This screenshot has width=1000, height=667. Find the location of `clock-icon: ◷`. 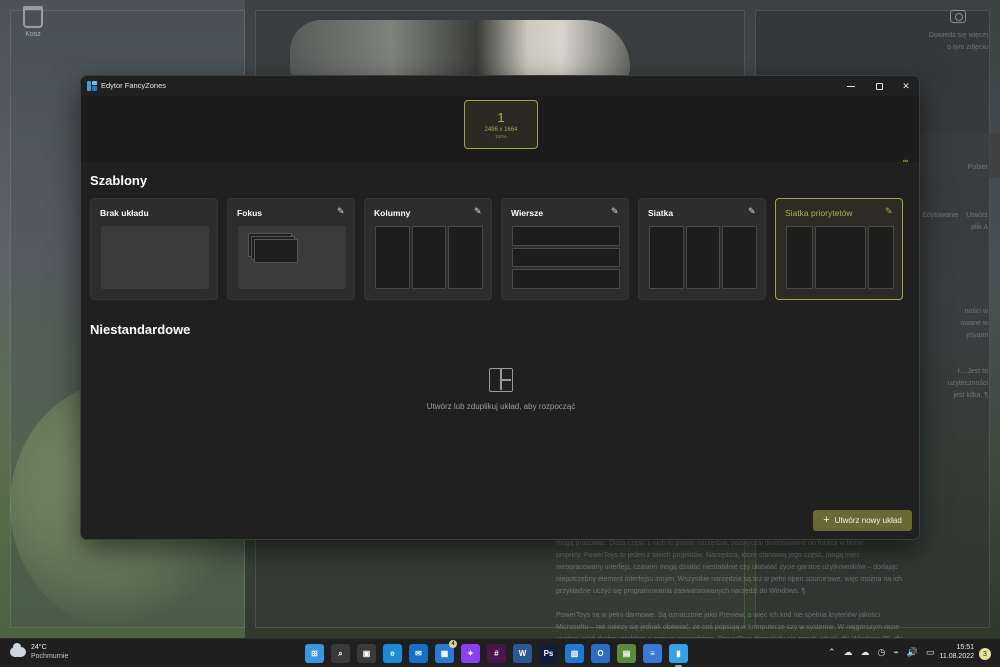

clock-icon: ◷ is located at coordinates (882, 652).